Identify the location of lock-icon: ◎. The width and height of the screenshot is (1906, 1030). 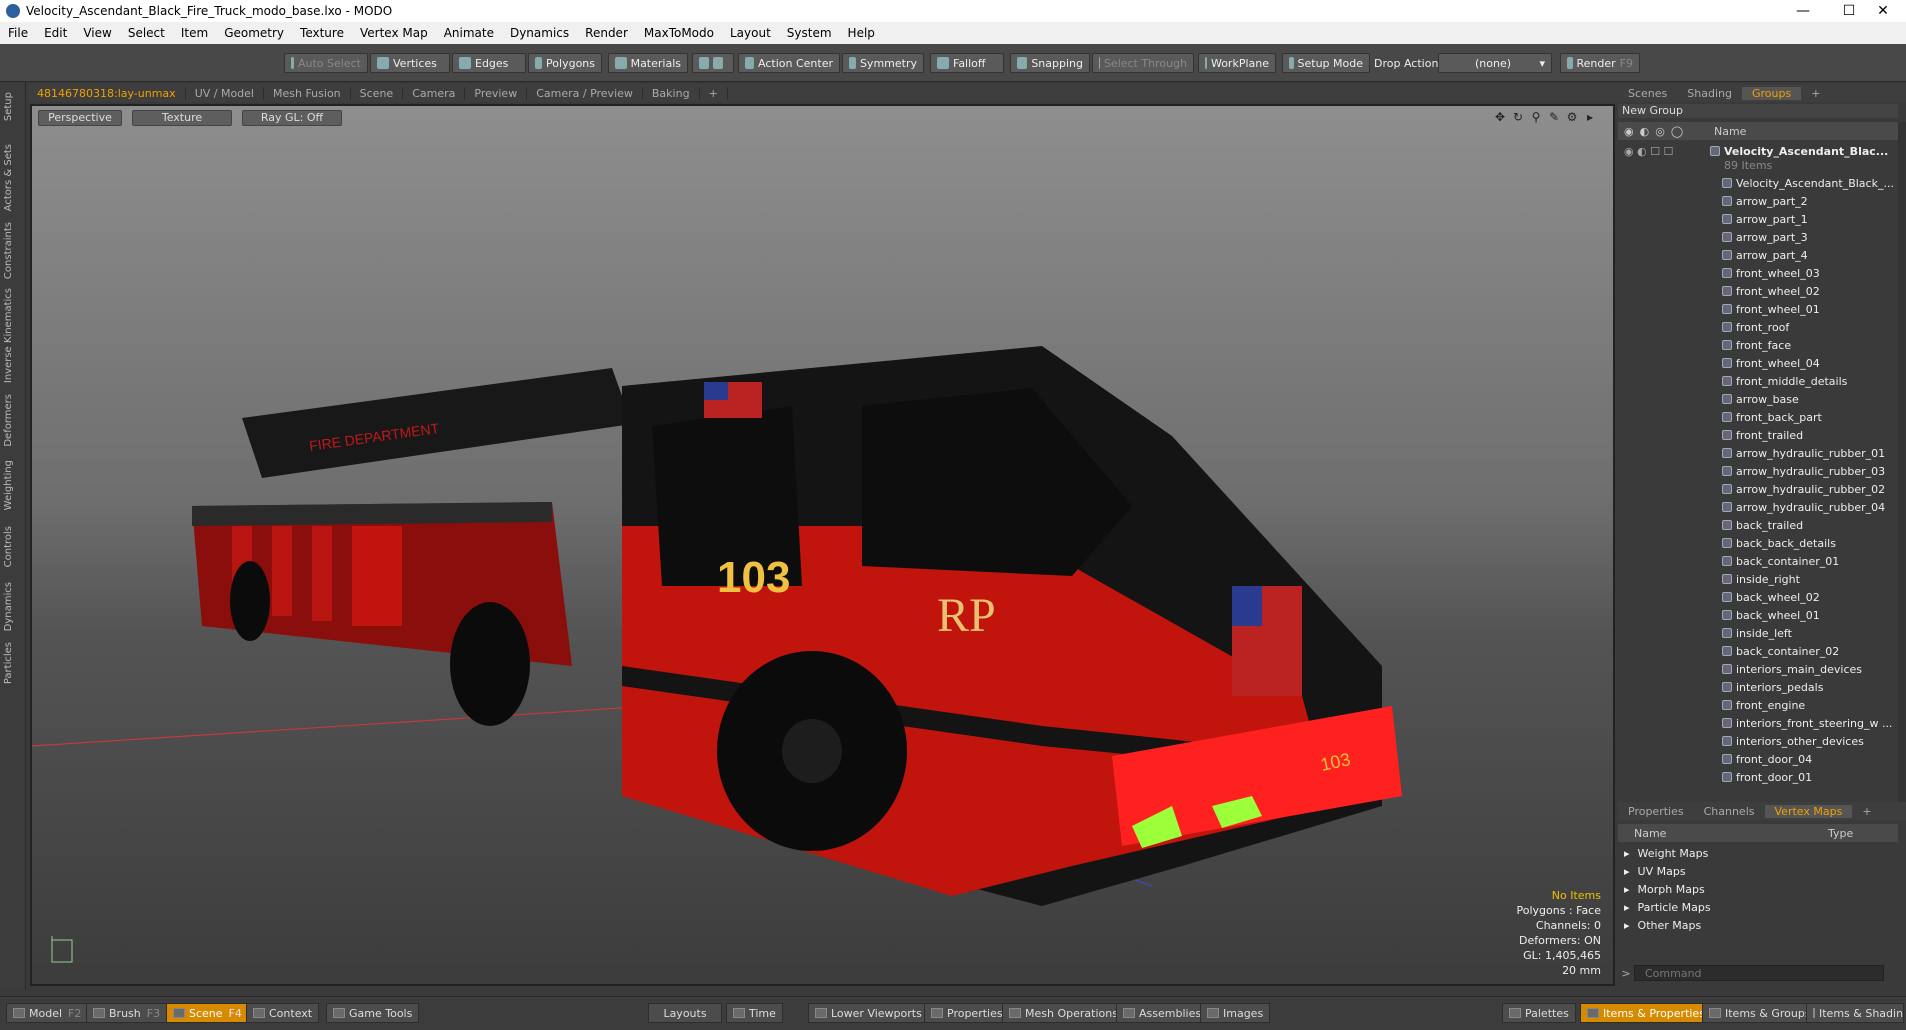
(1660, 131).